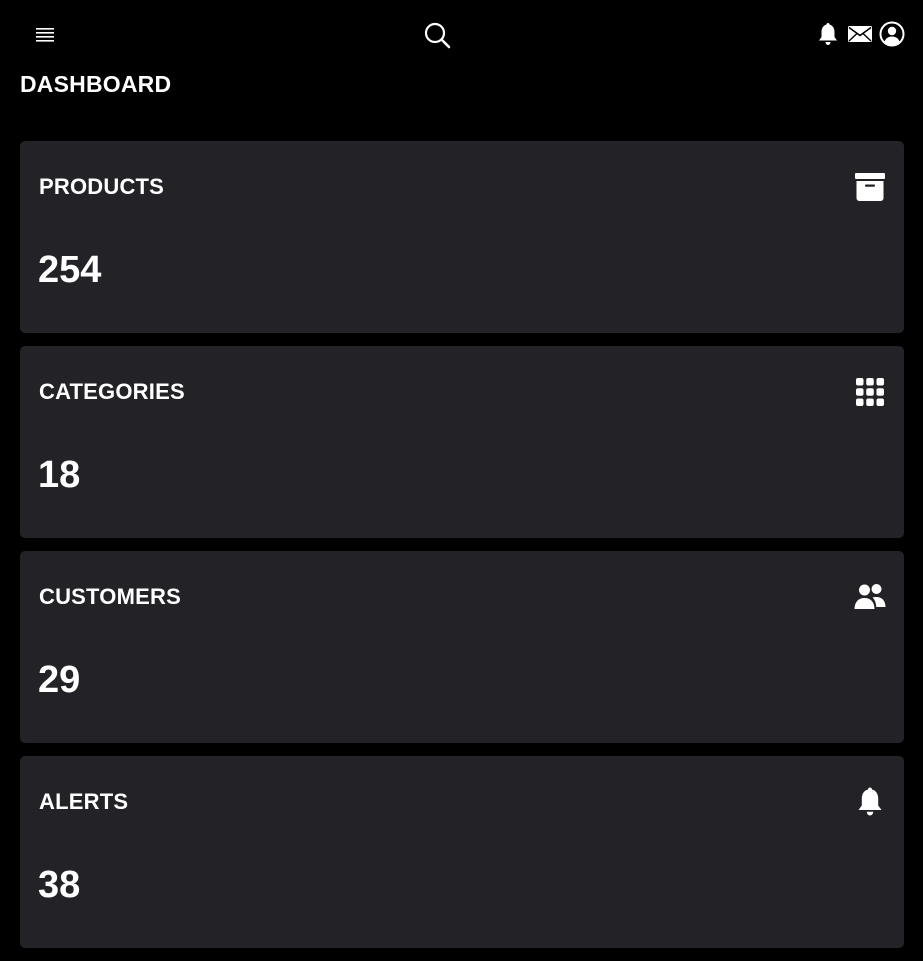 This screenshot has height=961, width=923. What do you see at coordinates (870, 597) in the screenshot?
I see `people-icon` at bounding box center [870, 597].